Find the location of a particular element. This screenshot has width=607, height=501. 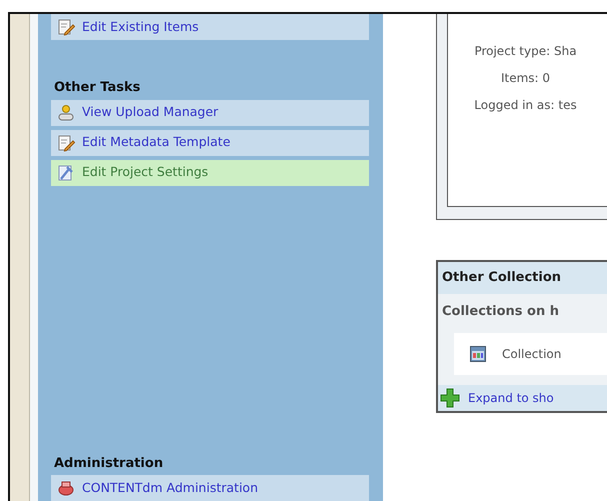

plus-icon is located at coordinates (450, 398).